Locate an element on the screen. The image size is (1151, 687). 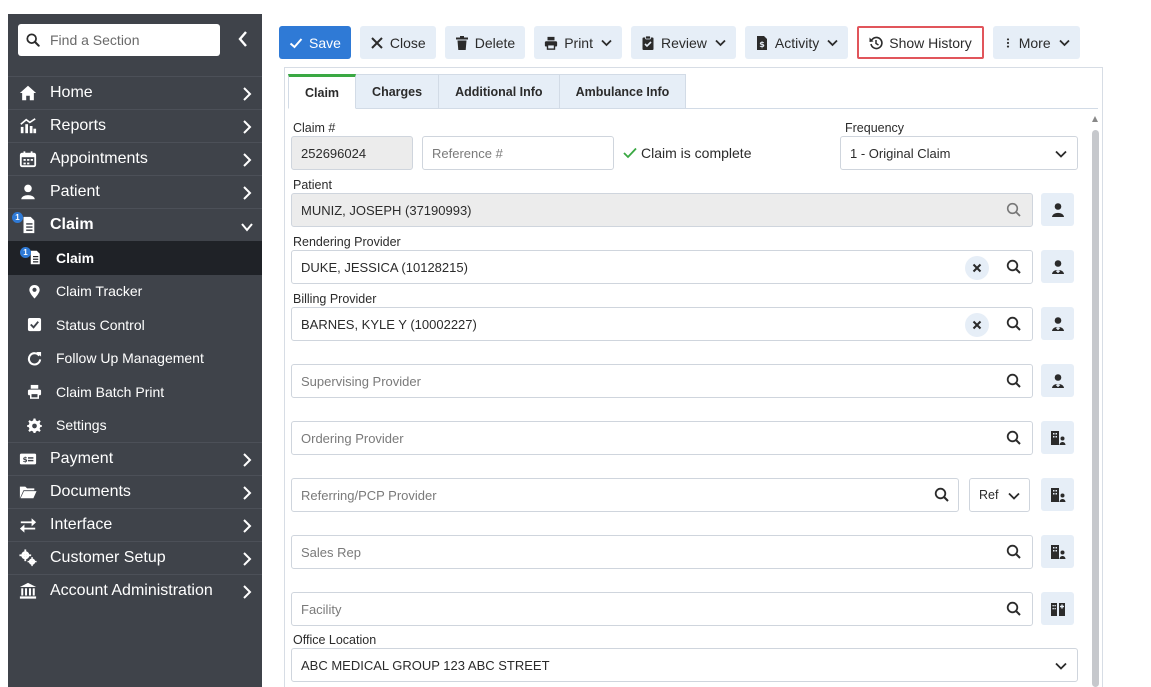
delete-button: Delete is located at coordinates (485, 42).